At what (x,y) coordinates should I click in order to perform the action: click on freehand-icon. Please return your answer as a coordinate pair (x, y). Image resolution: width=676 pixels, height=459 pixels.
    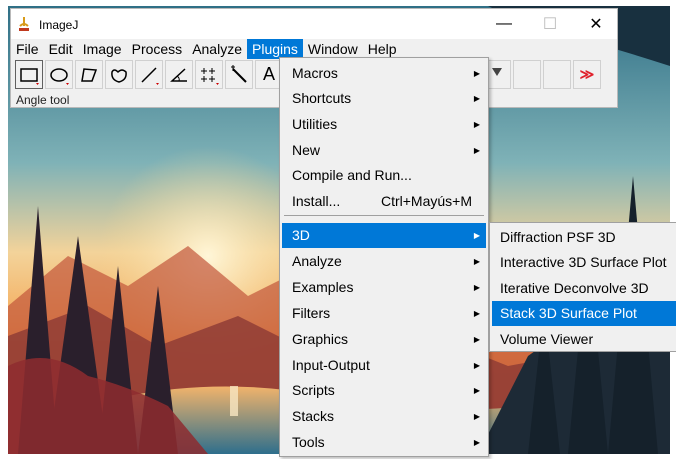
    Looking at the image, I should click on (119, 75).